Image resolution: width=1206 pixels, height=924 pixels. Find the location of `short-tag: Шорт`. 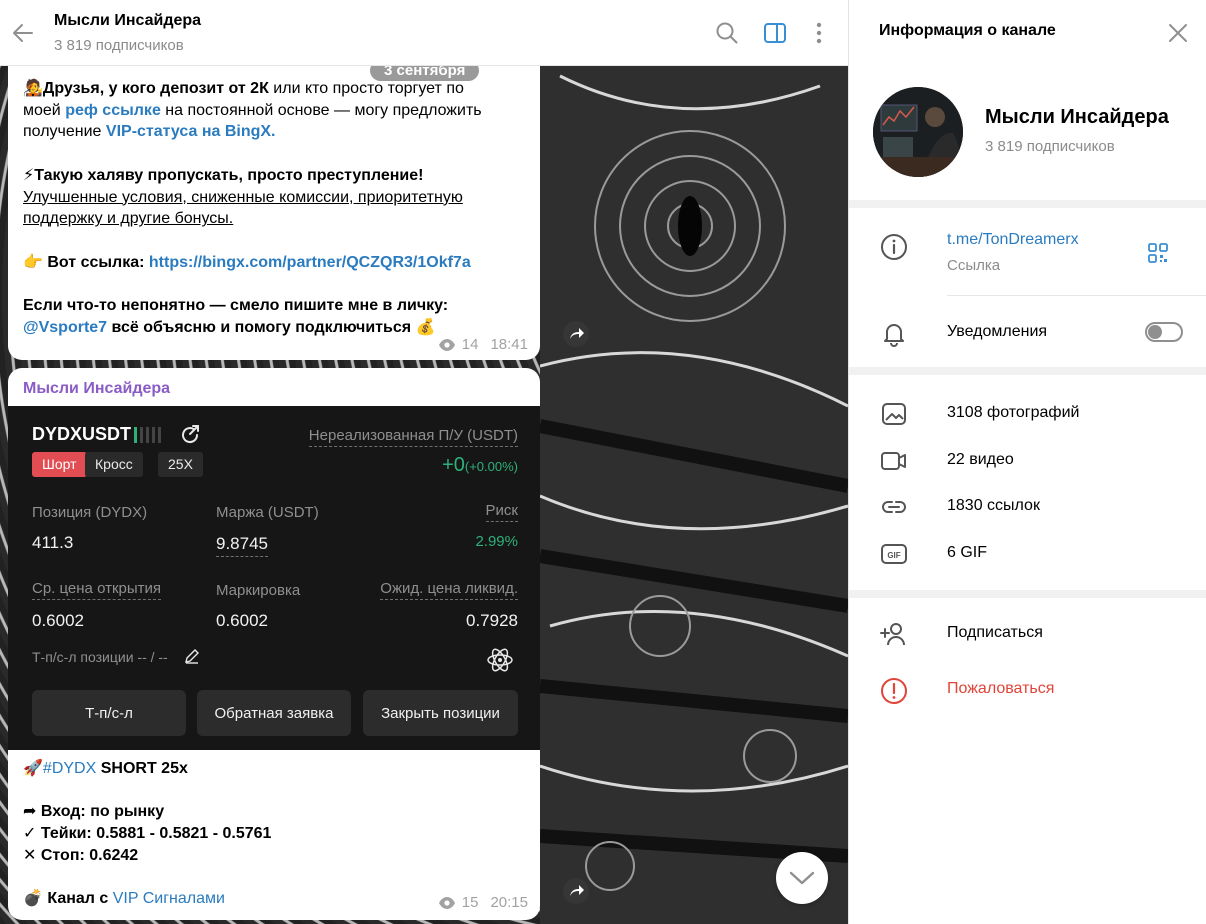

short-tag: Шорт is located at coordinates (59, 464).